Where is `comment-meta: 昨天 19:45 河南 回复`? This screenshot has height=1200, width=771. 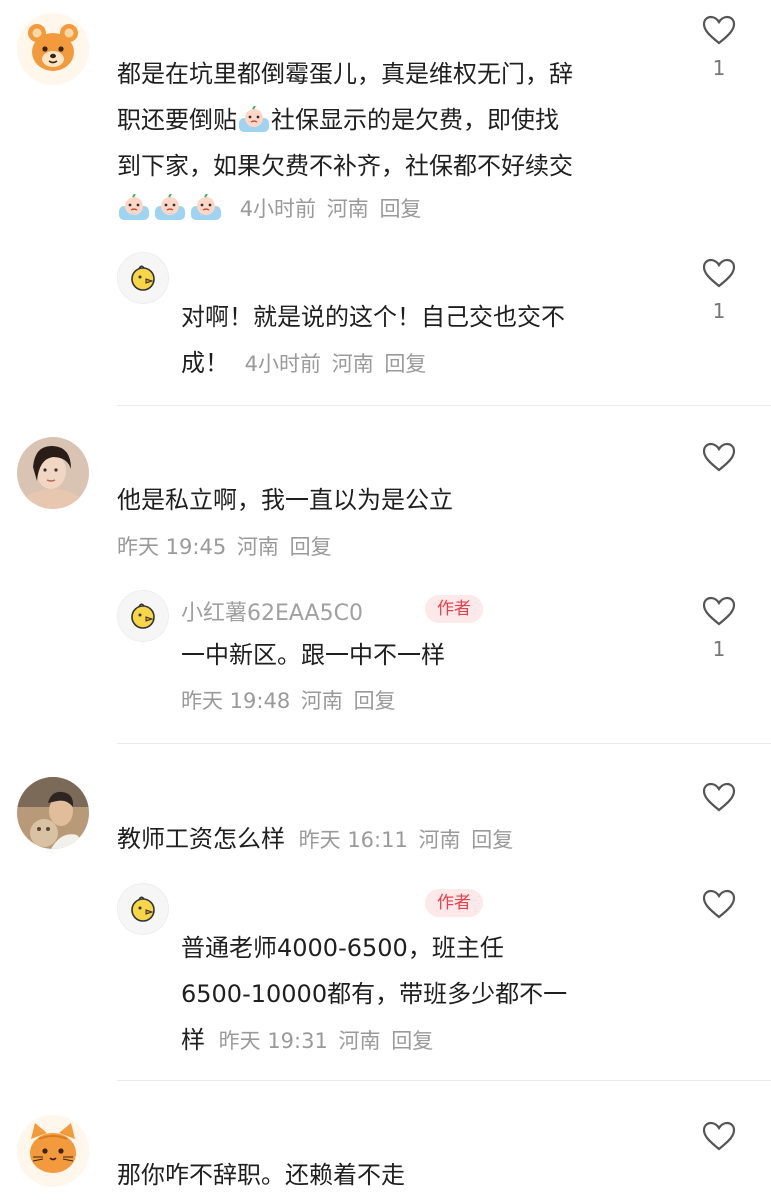
comment-meta: 昨天 19:45 河南 回复 is located at coordinates (226, 547).